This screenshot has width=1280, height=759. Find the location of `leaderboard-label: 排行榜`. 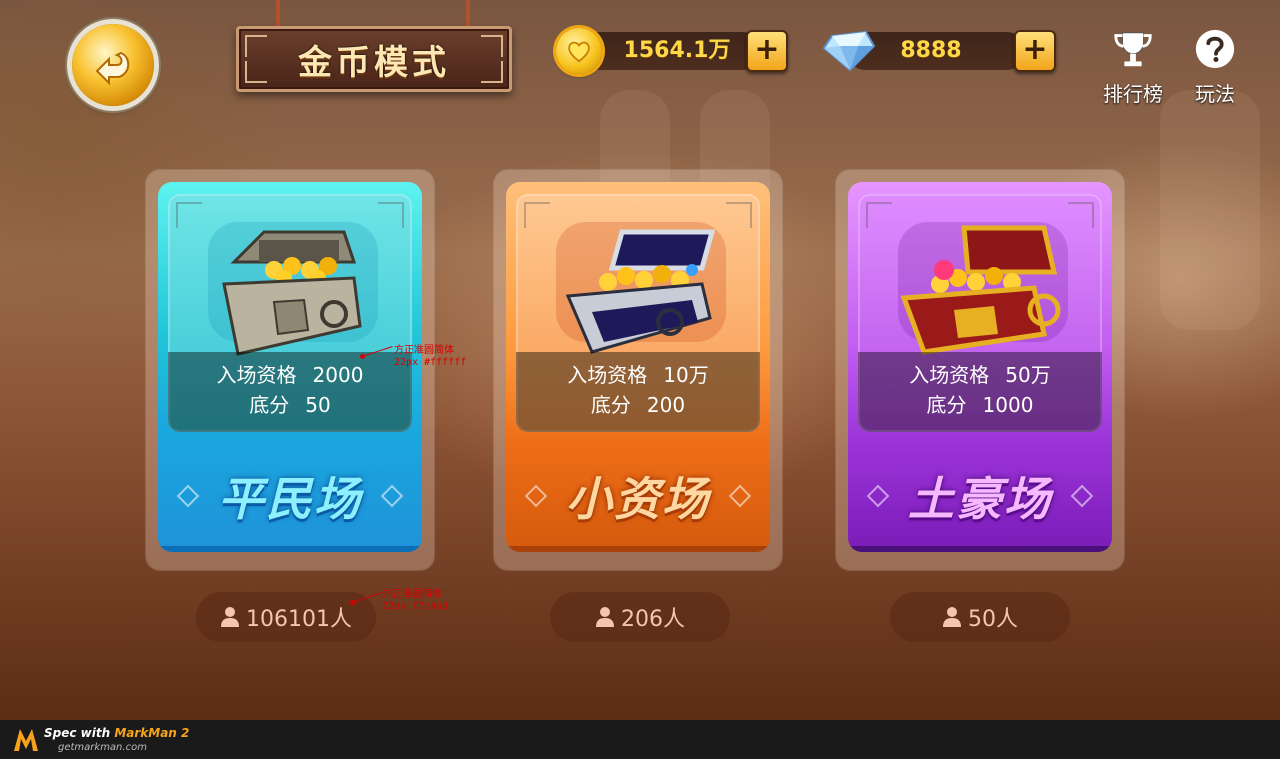

leaderboard-label: 排行榜 is located at coordinates (1133, 94).